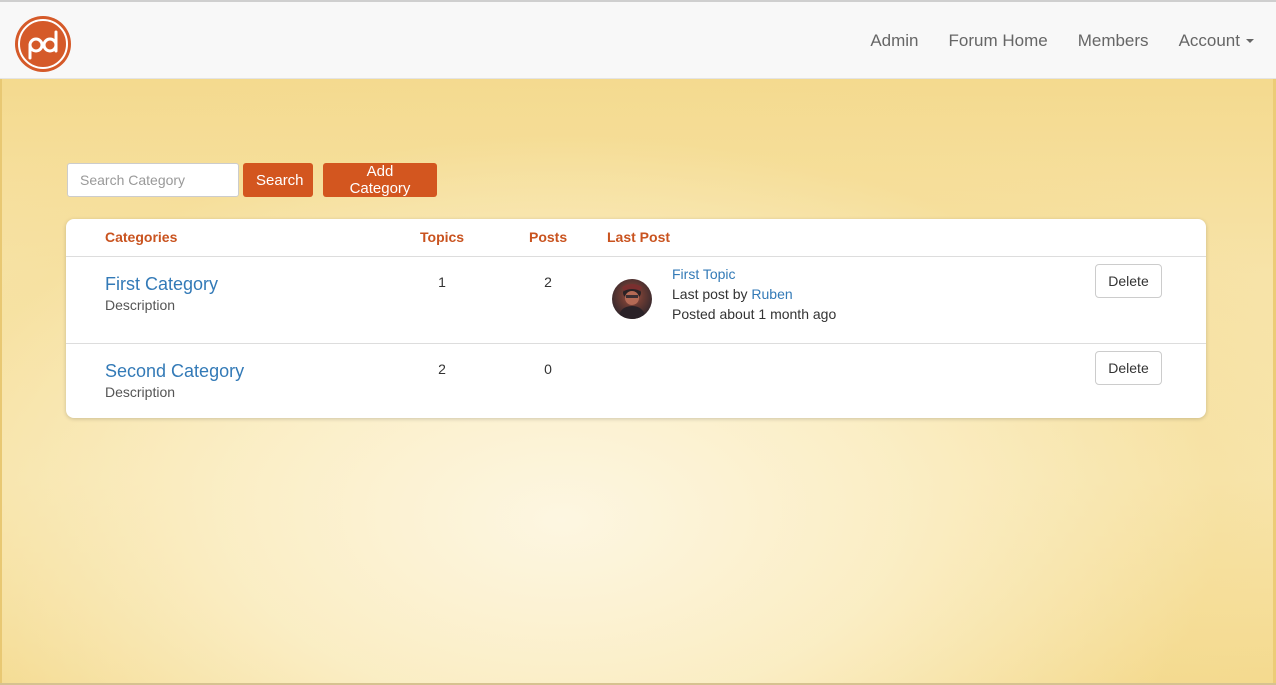 The height and width of the screenshot is (685, 1276). I want to click on header-last-post: Last Post, so click(639, 237).